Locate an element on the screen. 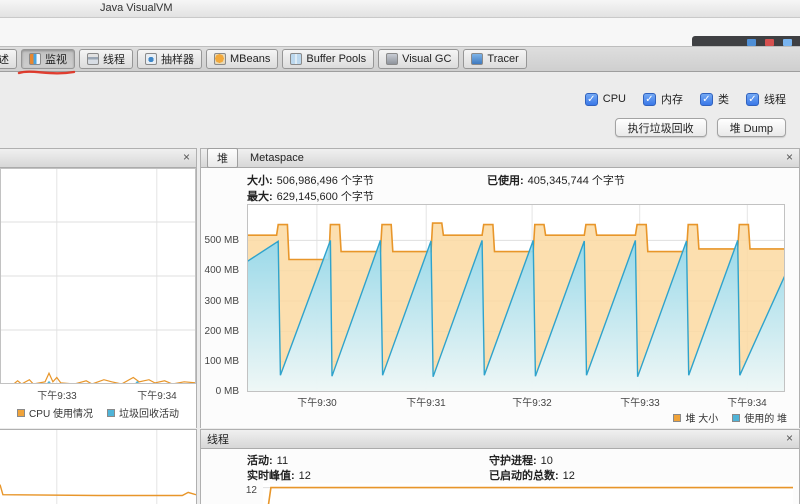 Image resolution: width=800 pixels, height=504 pixels. heap-size-value: 506,986,496 个字节 is located at coordinates (325, 181).